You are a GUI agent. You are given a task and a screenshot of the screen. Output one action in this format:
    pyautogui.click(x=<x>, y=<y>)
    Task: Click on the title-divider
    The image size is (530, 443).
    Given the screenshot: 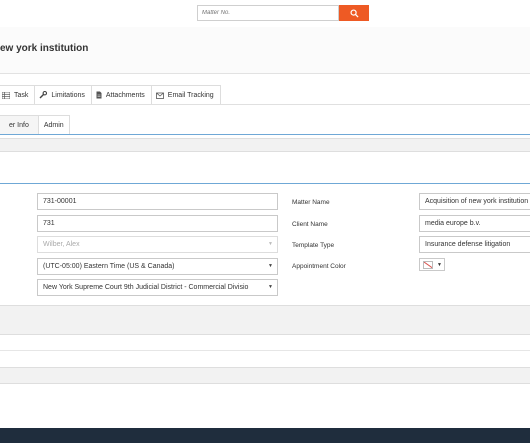 What is the action you would take?
    pyautogui.click(x=265, y=73)
    